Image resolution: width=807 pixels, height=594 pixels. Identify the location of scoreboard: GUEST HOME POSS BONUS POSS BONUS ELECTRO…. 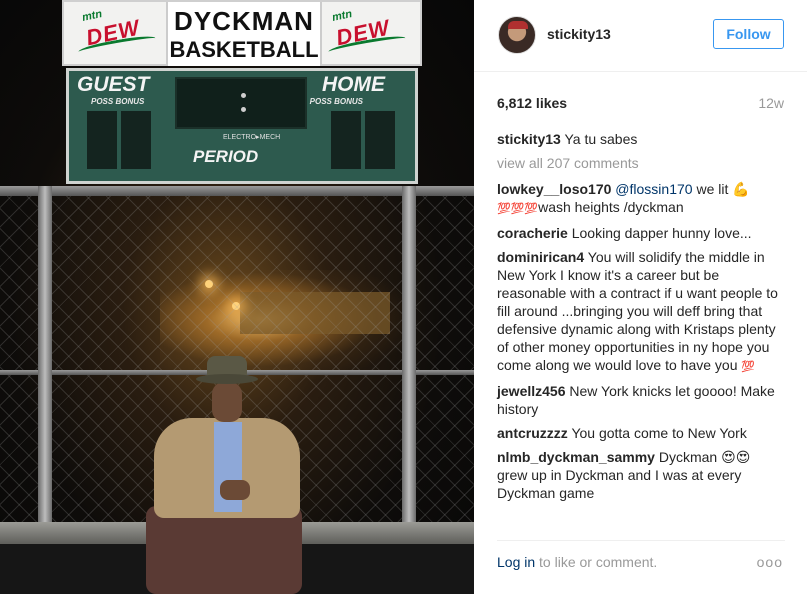
(242, 126).